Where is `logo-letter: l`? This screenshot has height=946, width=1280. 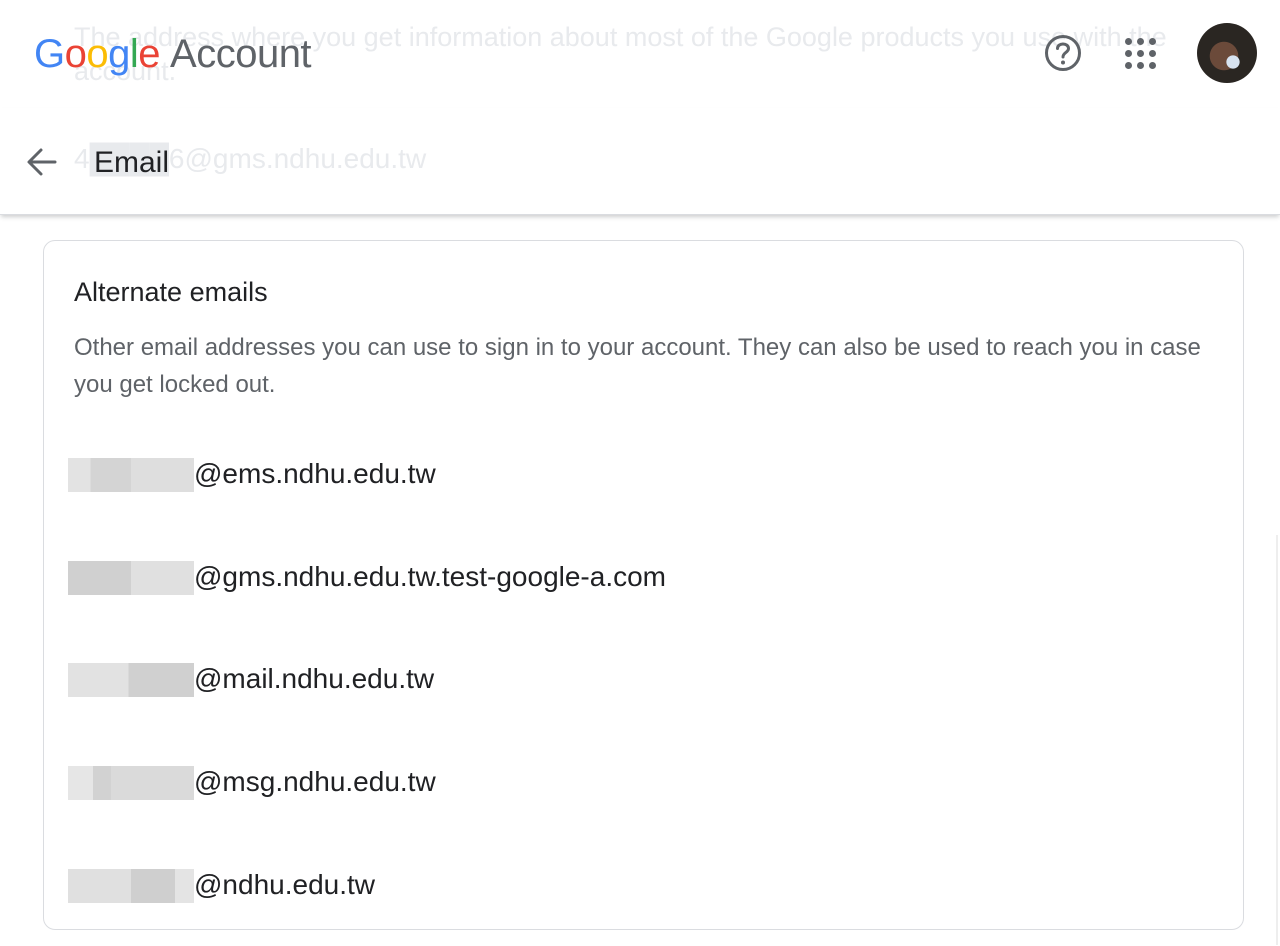
logo-letter: l is located at coordinates (134, 54).